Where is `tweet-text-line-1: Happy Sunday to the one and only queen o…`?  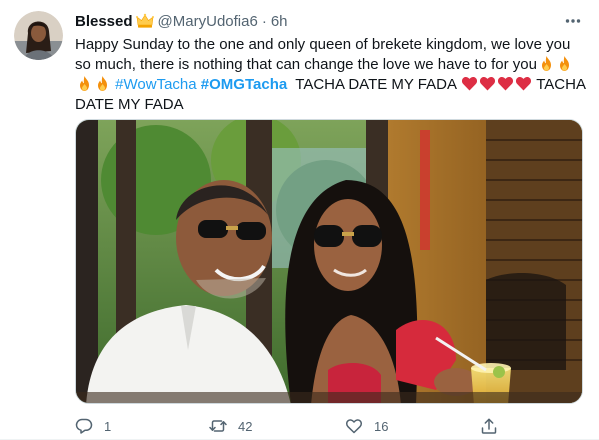 tweet-text-line-1: Happy Sunday to the one and only queen o… is located at coordinates (323, 44).